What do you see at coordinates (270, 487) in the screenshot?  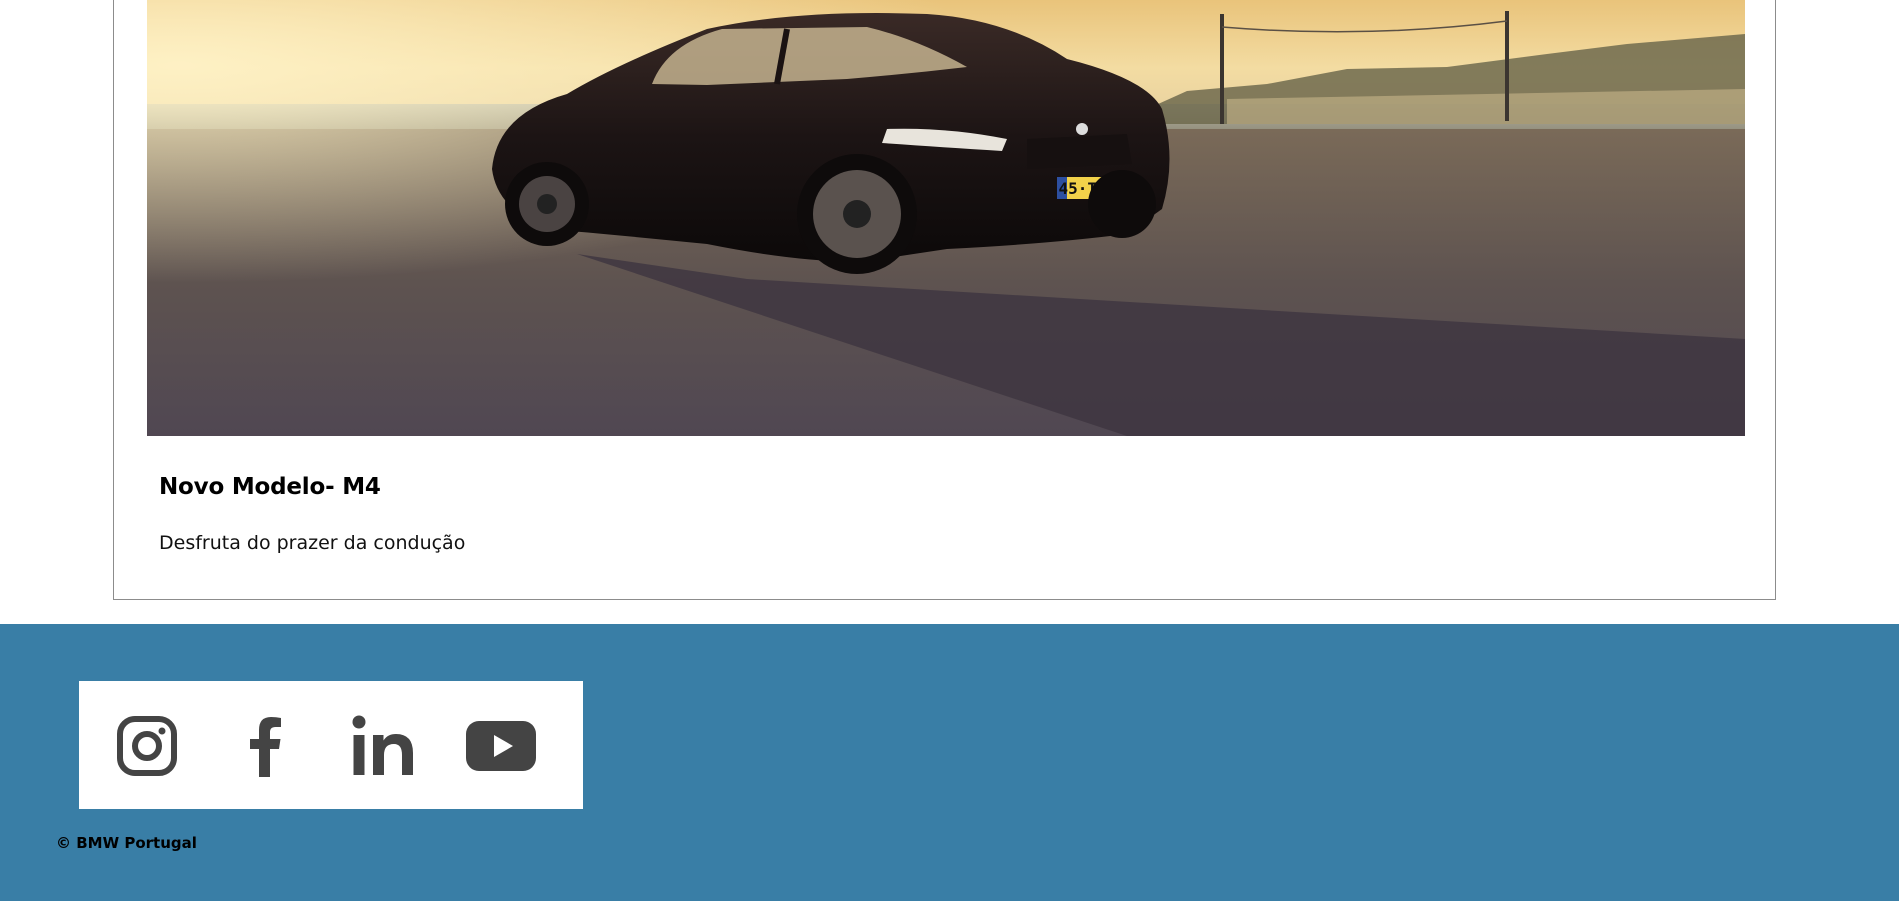 I see `card-title: Novo Modelo- M4` at bounding box center [270, 487].